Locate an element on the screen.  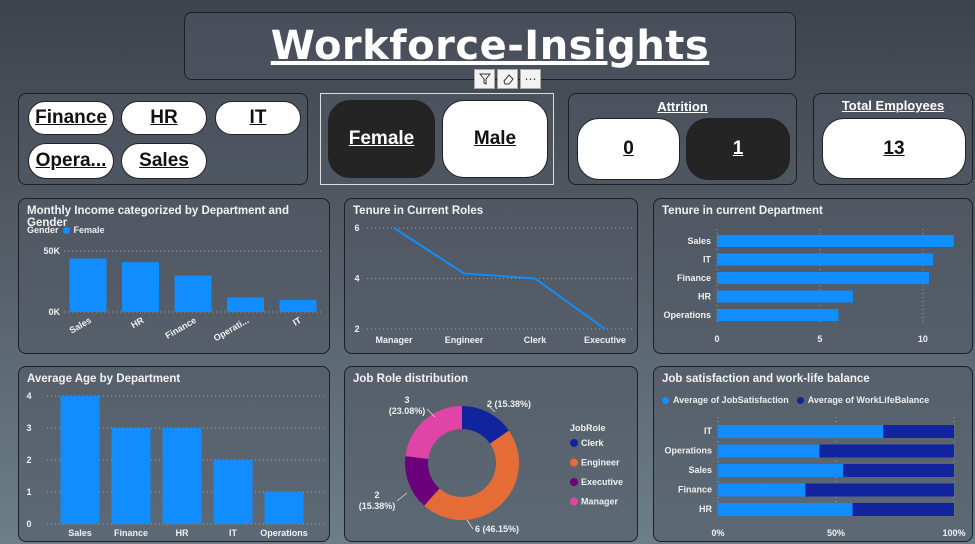
x-tick-label: Engineer is located at coordinates (464, 340).